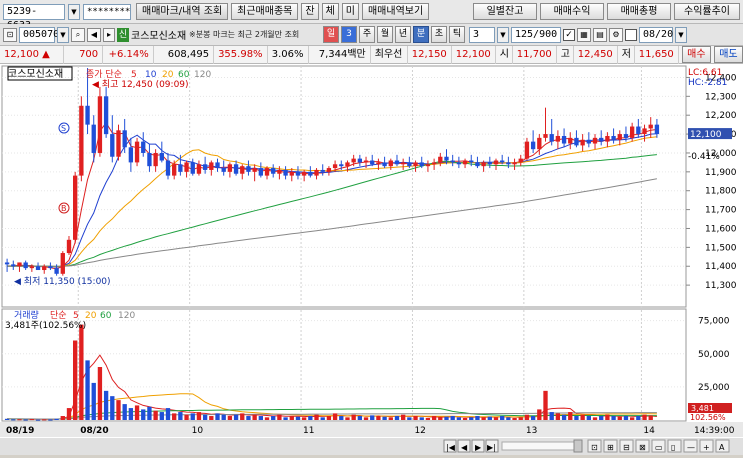  Describe the element at coordinates (182, 11) in the screenshot. I see `trade-mark-query-button: 매매마크/내역 조회` at that location.